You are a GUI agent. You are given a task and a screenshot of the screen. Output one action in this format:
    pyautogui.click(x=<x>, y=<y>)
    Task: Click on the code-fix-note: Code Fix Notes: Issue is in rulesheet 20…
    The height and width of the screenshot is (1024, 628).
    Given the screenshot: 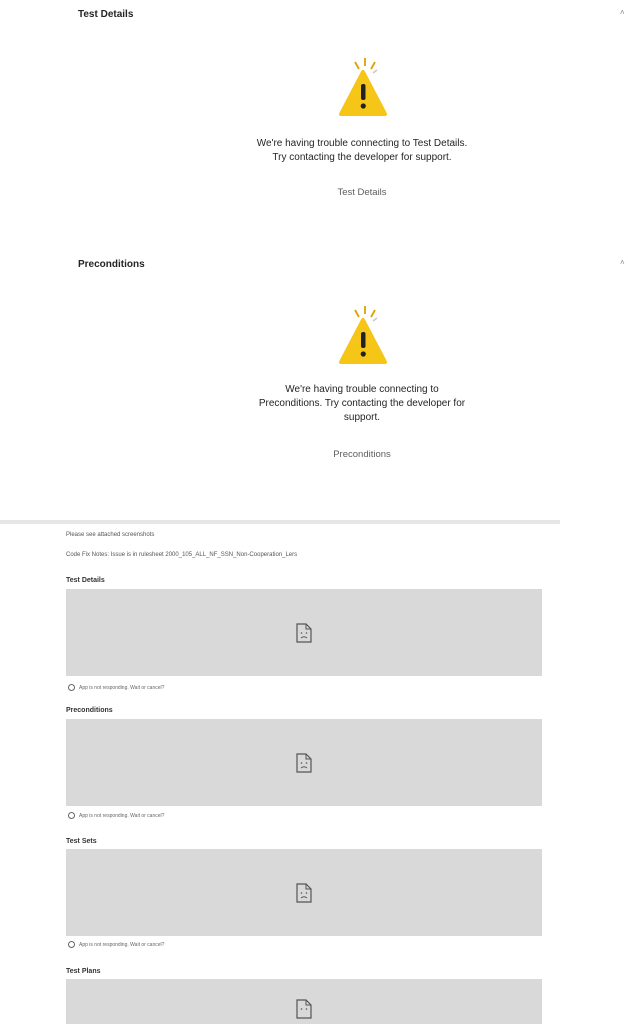 What is the action you would take?
    pyautogui.click(x=182, y=555)
    